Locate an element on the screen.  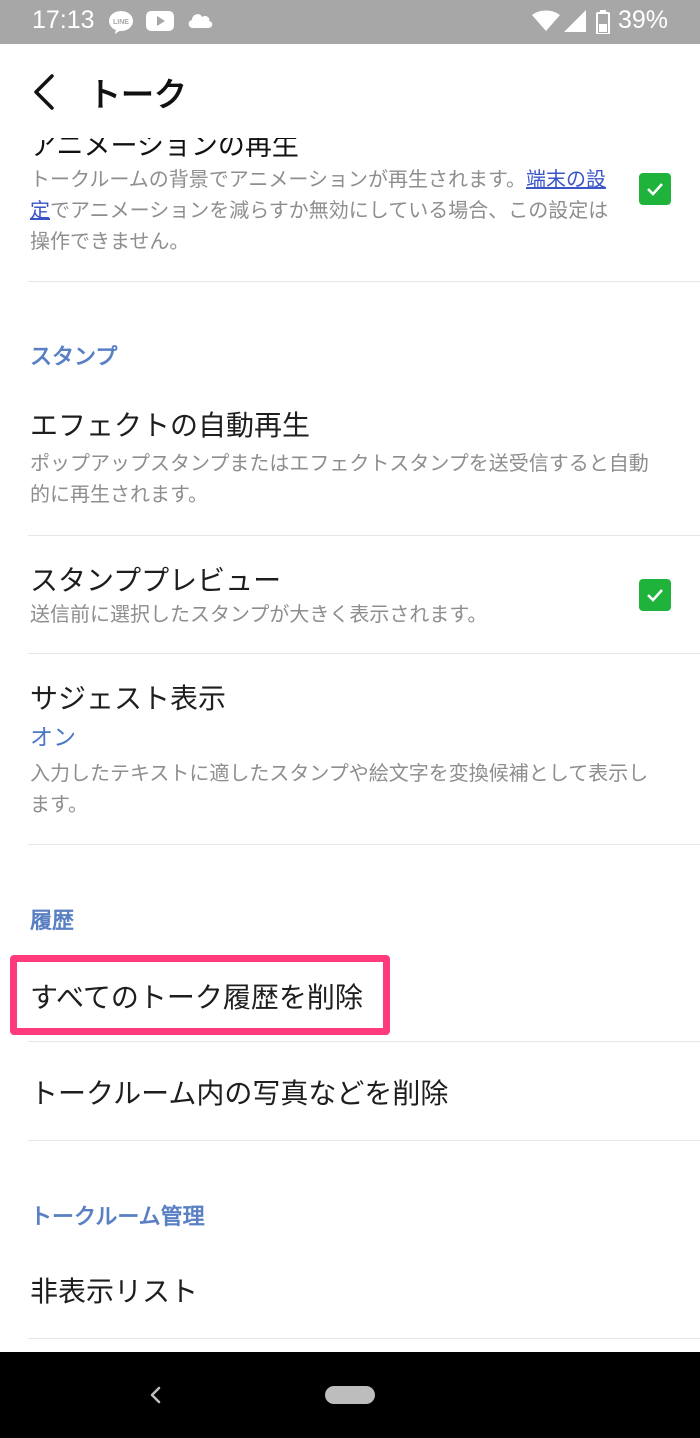
section-header-stamp: スタンプ is located at coordinates (74, 357).